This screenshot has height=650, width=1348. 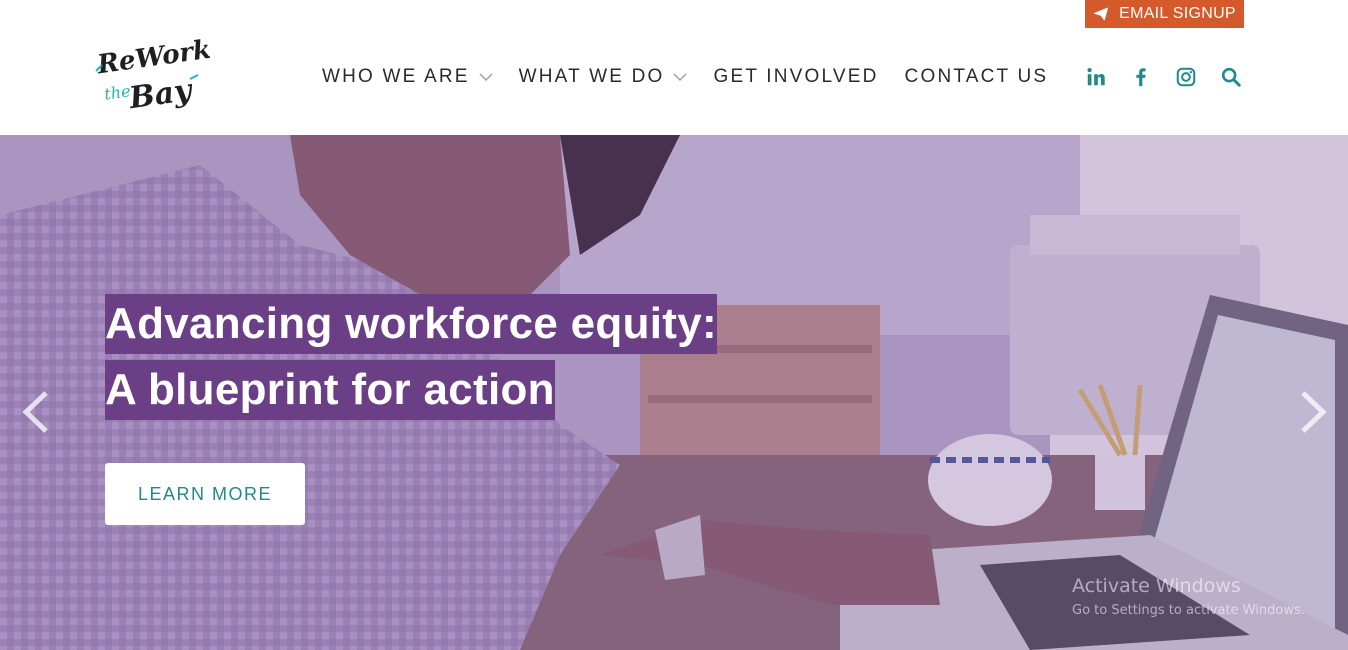 I want to click on email-signup-button: EMAIL SIGNUP, so click(x=1164, y=14).